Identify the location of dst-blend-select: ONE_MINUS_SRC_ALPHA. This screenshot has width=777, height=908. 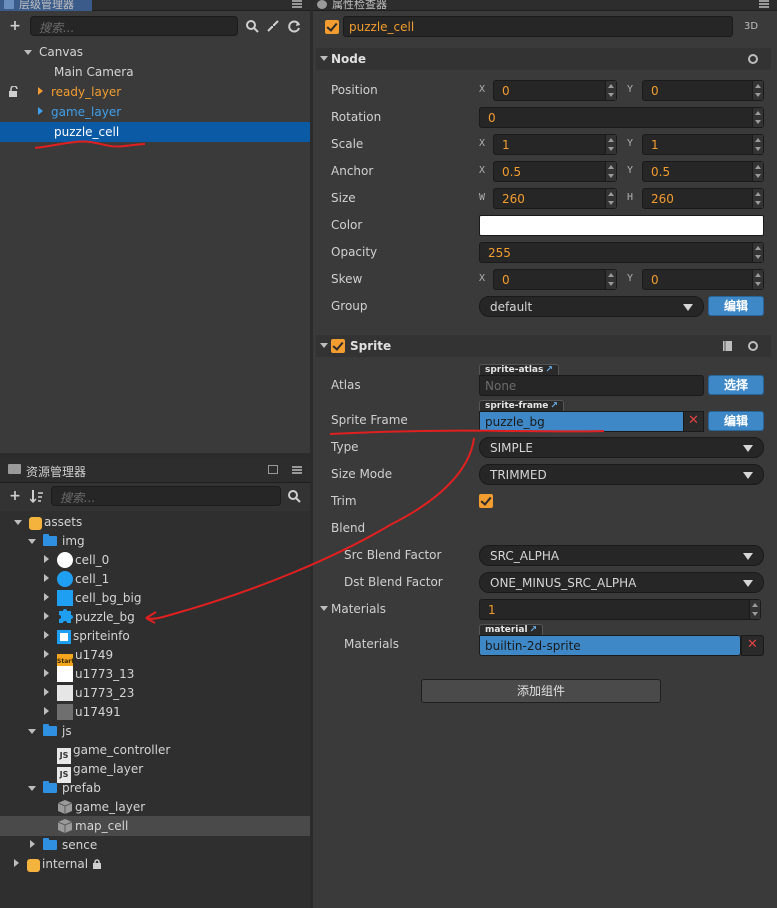
(621, 582).